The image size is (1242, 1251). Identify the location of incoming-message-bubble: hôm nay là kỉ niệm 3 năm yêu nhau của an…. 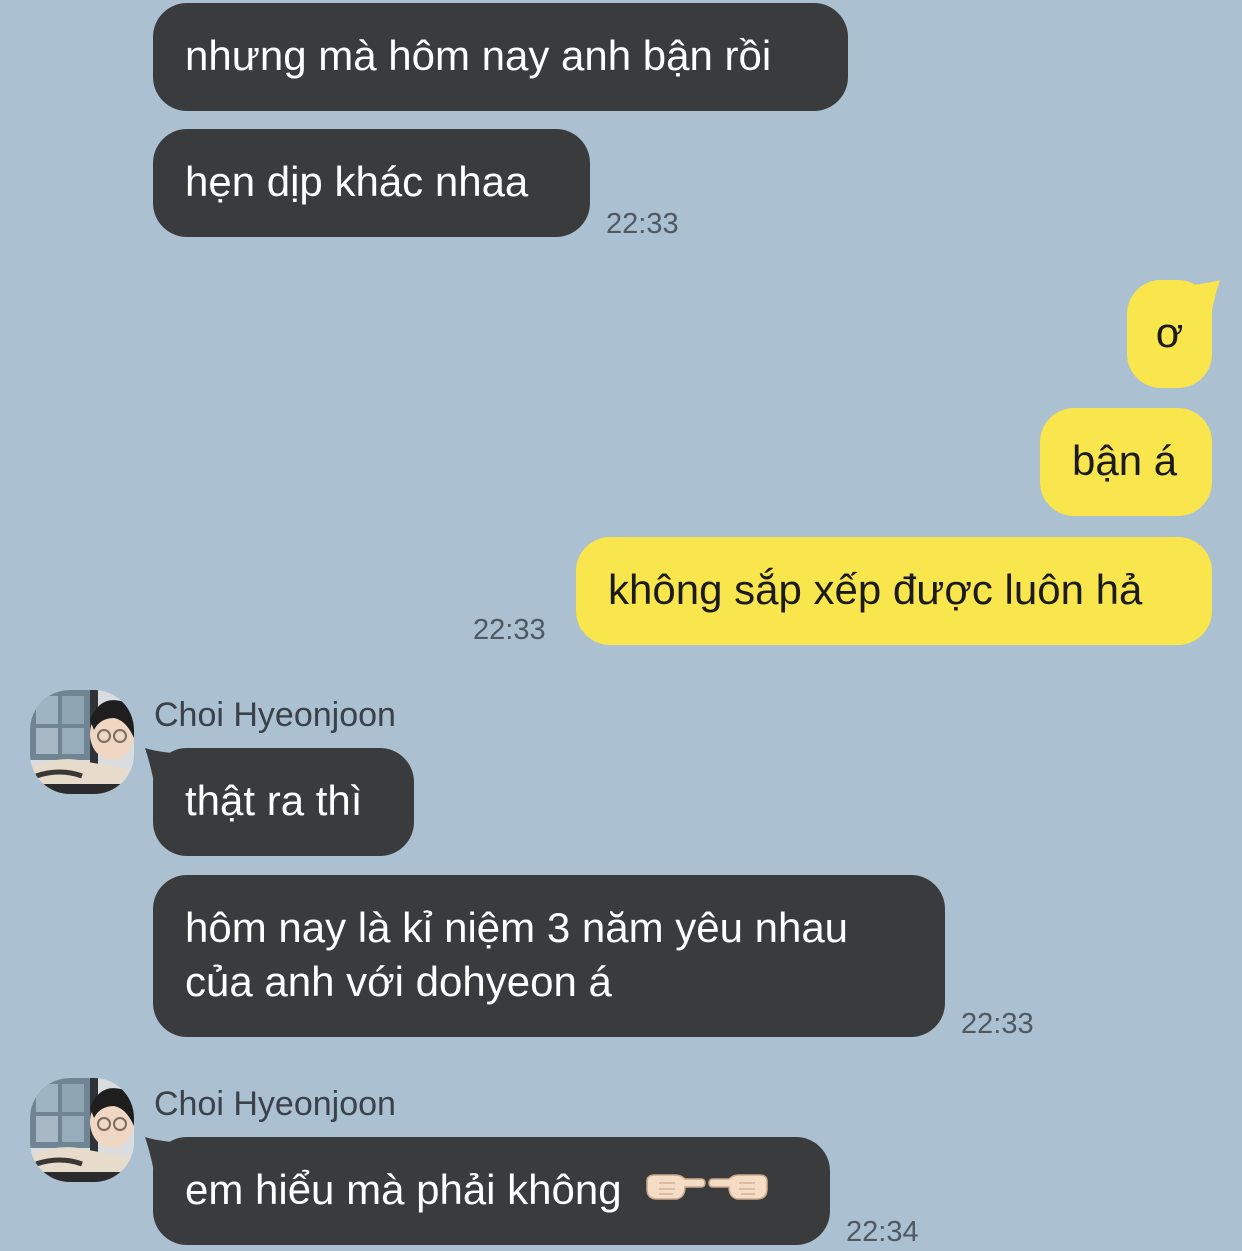
(549, 956).